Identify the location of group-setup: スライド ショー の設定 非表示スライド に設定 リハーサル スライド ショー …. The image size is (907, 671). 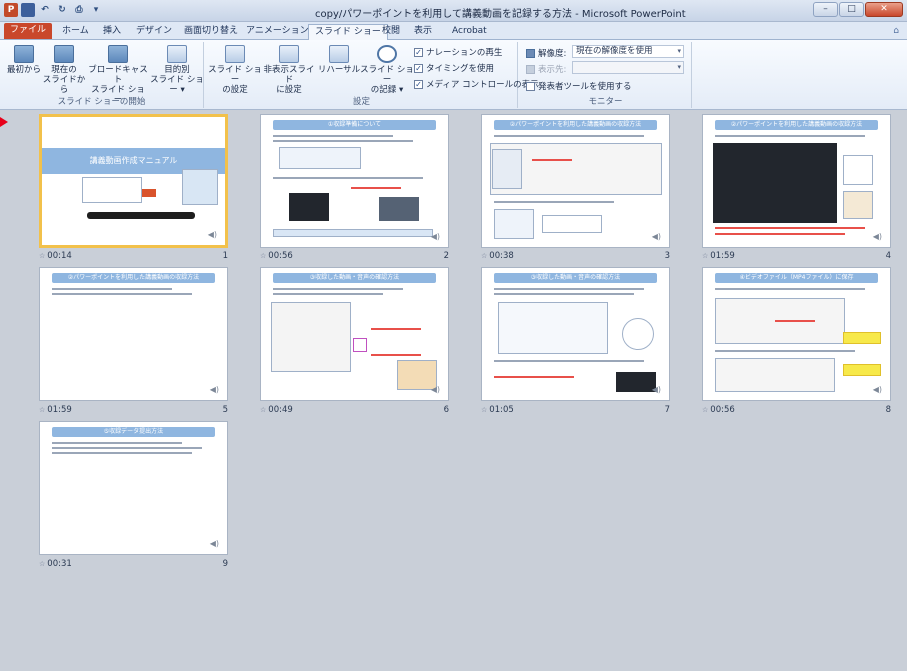
(372, 75).